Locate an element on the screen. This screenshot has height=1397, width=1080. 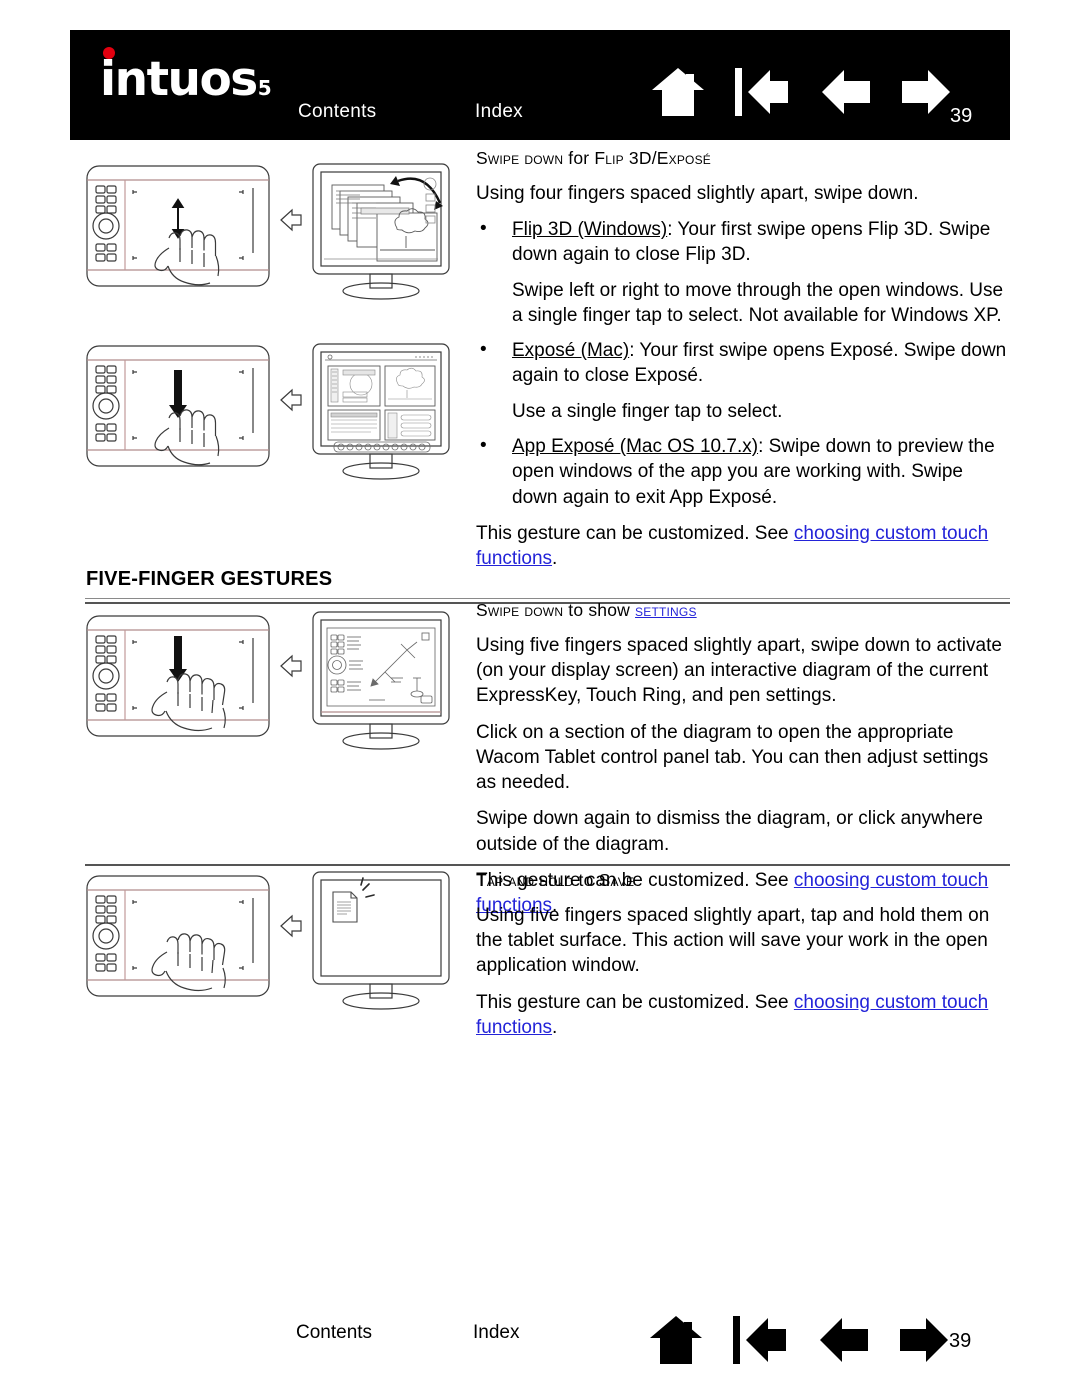
header-index-link: Index is located at coordinates (499, 112).